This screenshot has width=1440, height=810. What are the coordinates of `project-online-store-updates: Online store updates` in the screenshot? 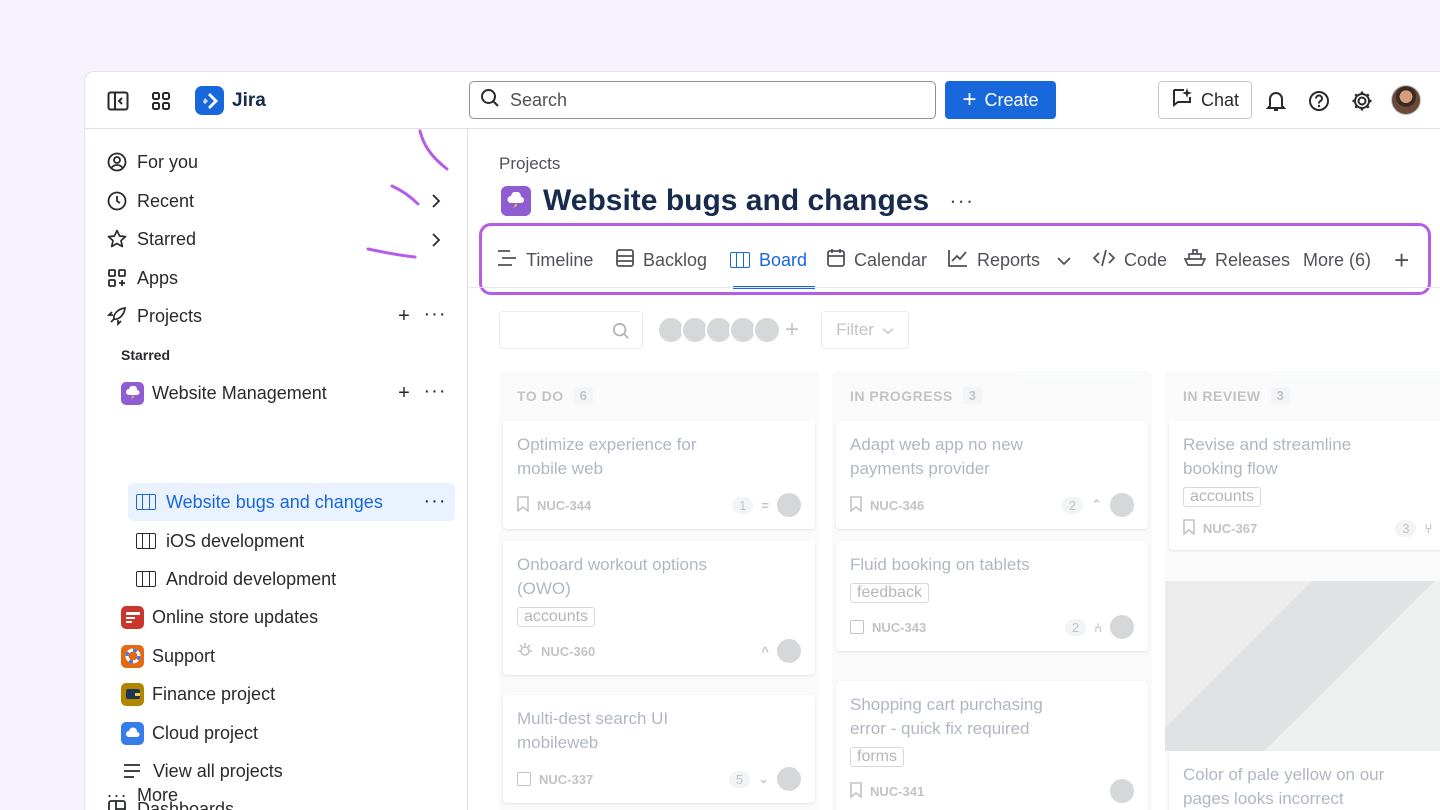 It's located at (219, 617).